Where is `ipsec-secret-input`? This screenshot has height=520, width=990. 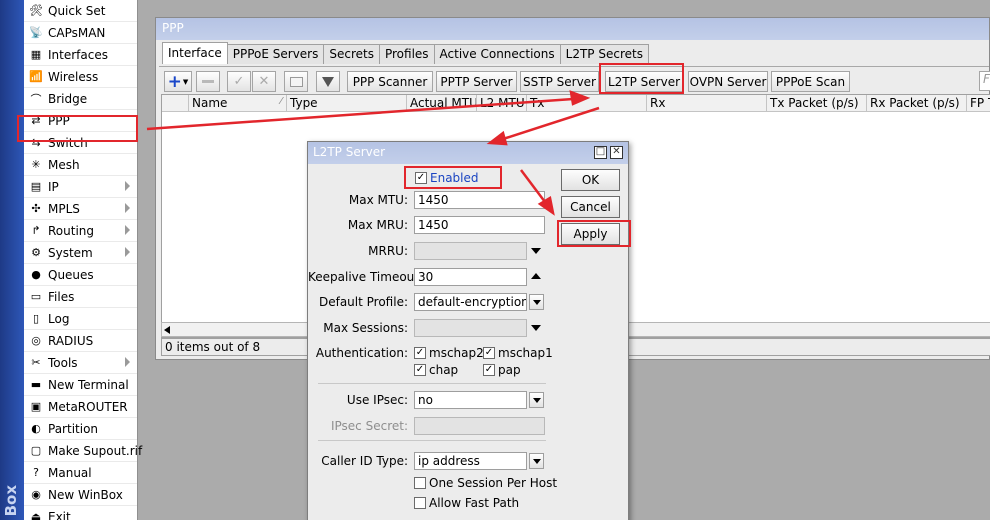
ipsec-secret-input is located at coordinates (479, 426).